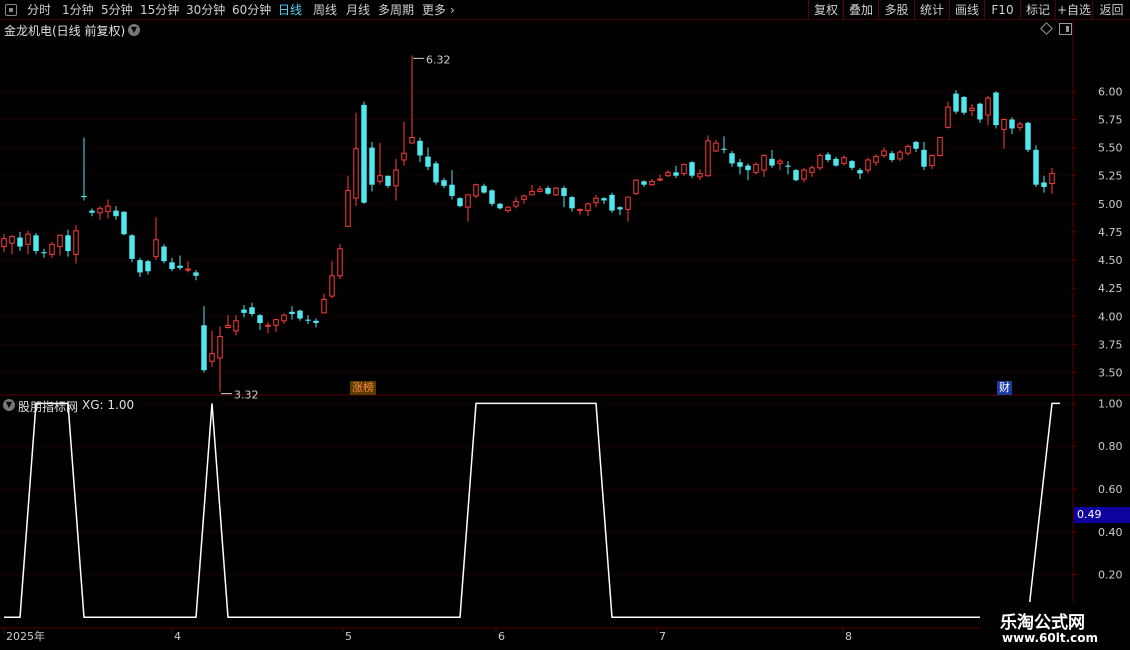  I want to click on toolbar-button-5: F10, so click(1002, 10).